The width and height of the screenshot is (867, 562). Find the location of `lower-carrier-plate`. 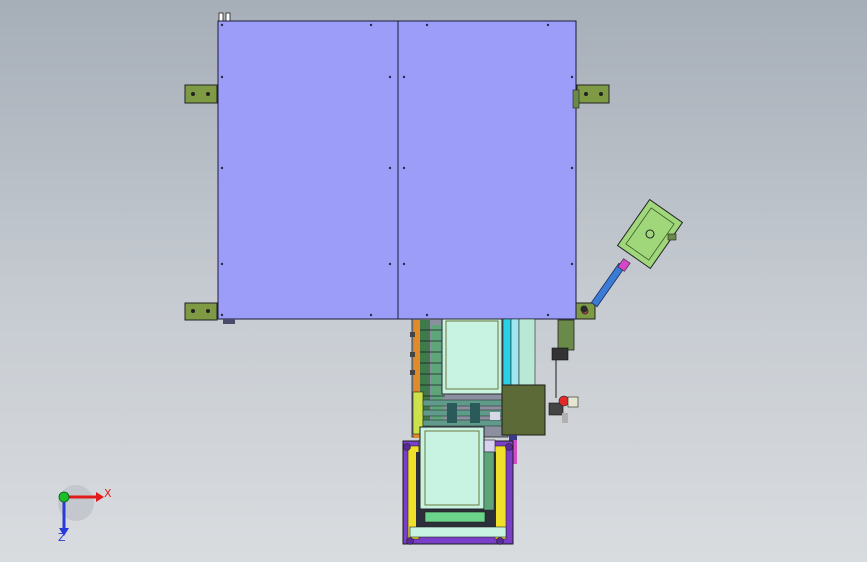

lower-carrier-plate is located at coordinates (452, 468).